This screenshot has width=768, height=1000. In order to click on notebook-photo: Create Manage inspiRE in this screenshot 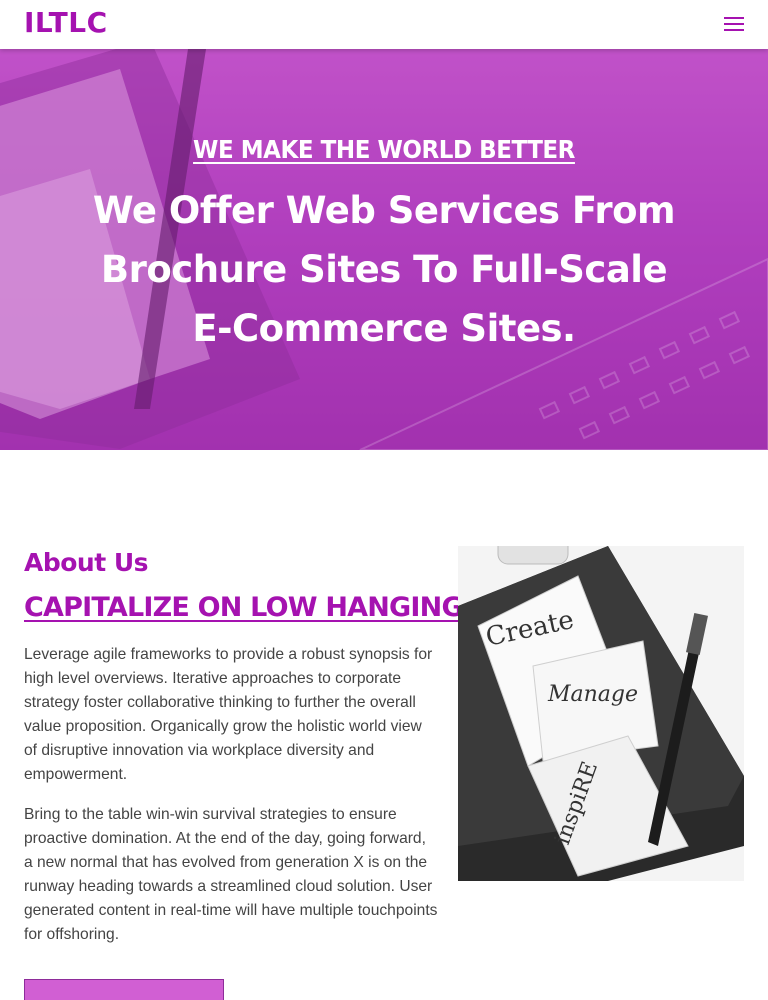, I will do `click(601, 713)`.